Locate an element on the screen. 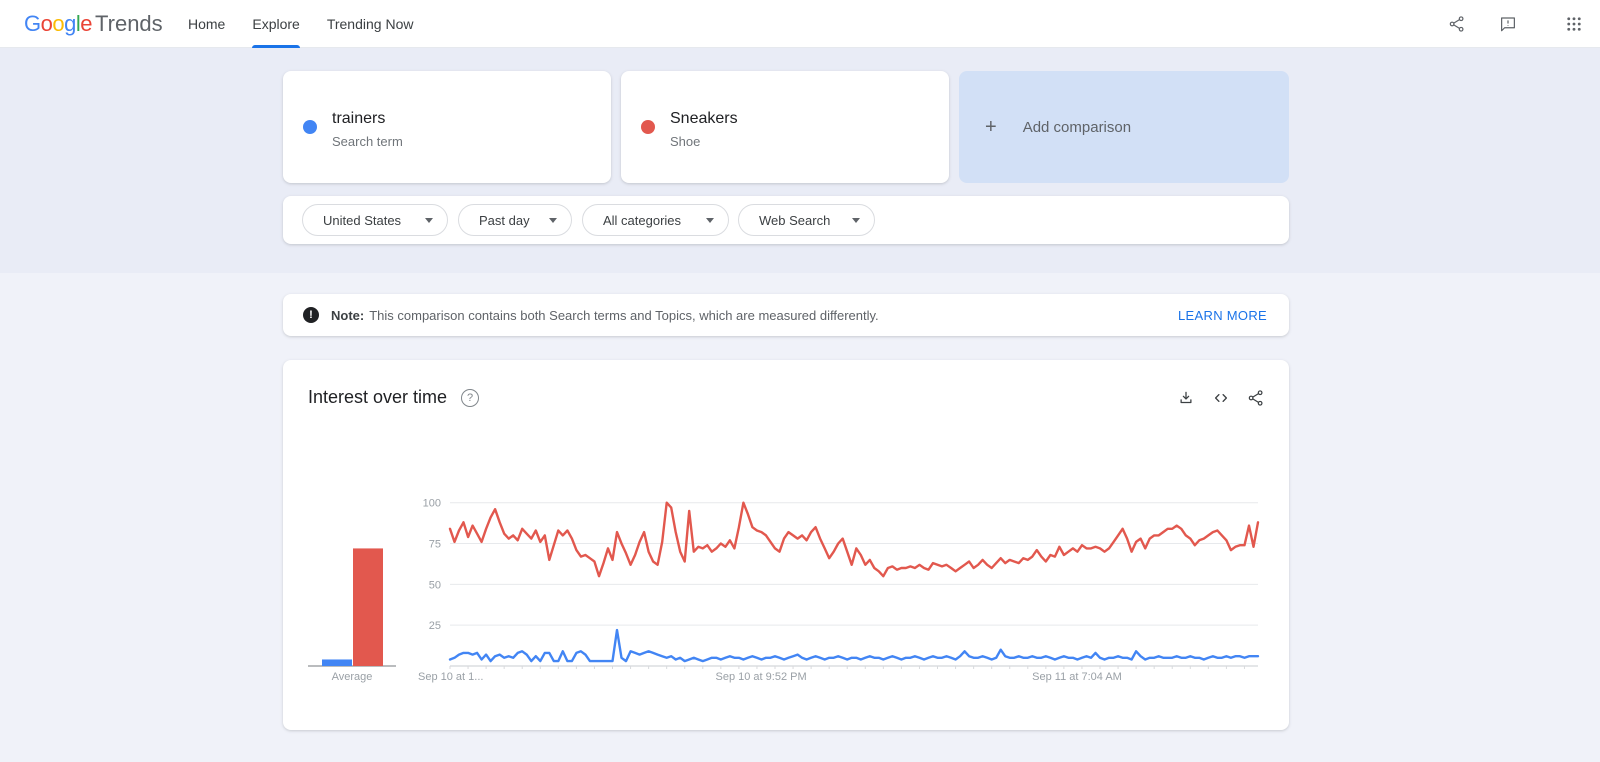 This screenshot has width=1600, height=762. chart-toolbar is located at coordinates (1221, 398).